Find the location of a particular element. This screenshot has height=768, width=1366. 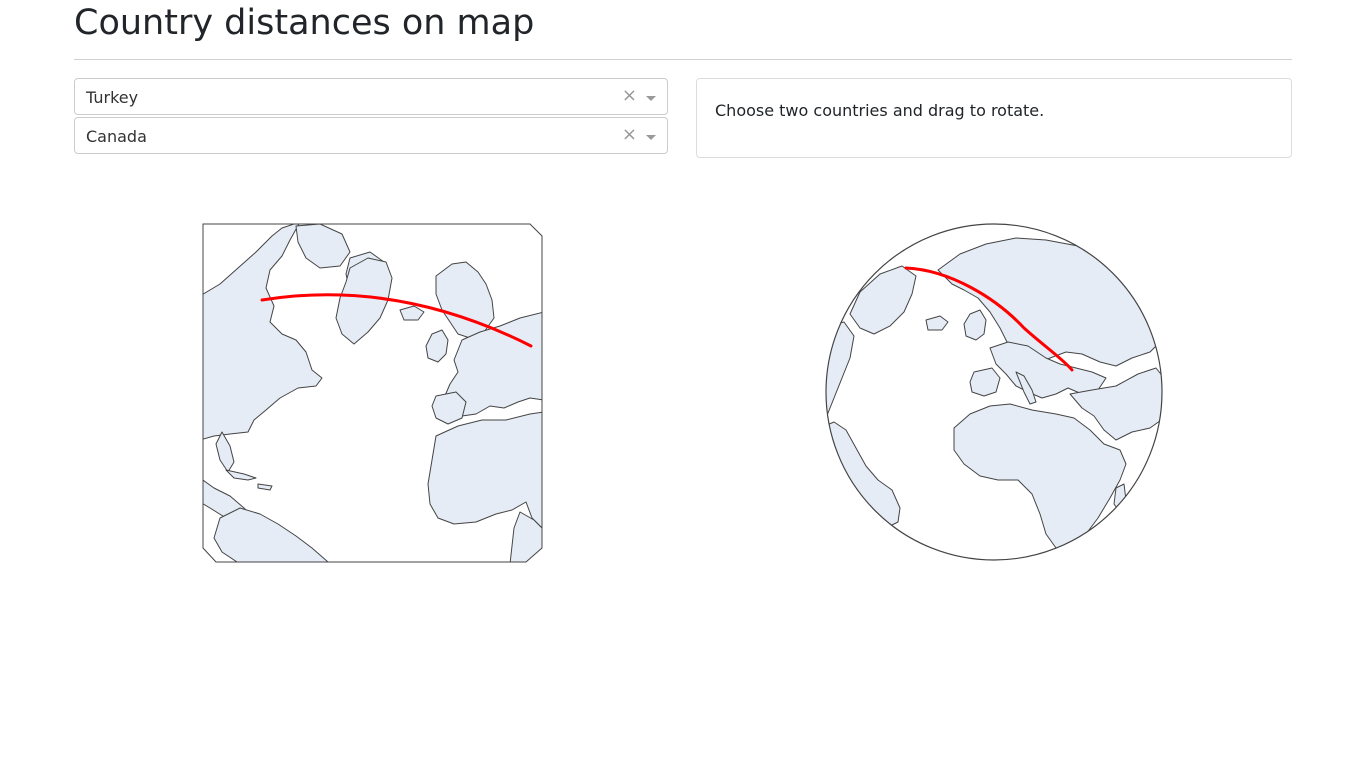

iberia is located at coordinates (985, 382).